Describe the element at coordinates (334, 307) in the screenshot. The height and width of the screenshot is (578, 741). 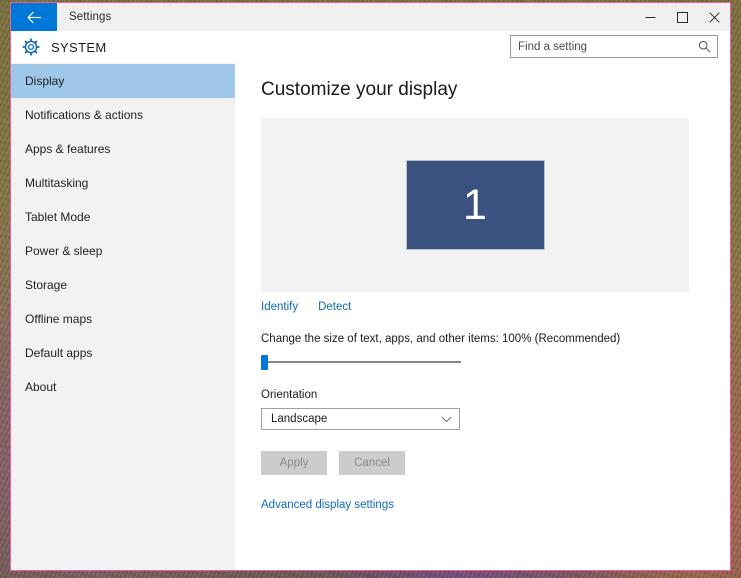
I see `detect-link: Detect` at that location.